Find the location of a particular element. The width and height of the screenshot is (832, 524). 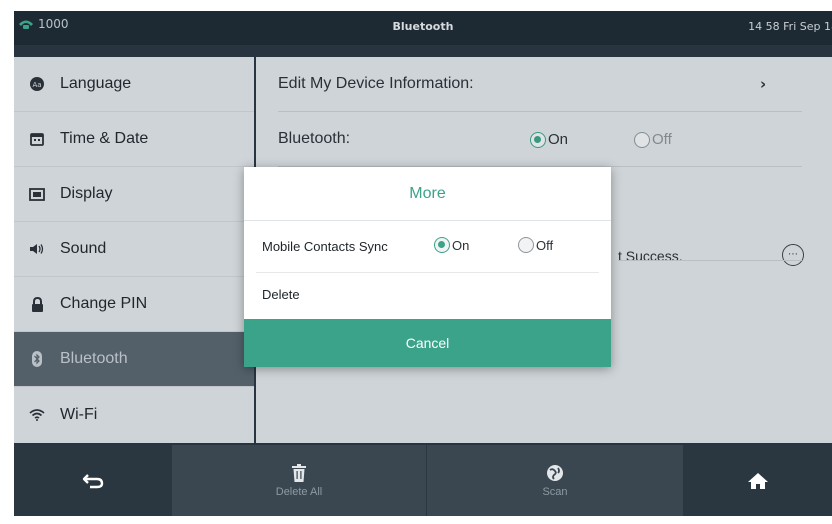

radio-selected-icon is located at coordinates (442, 245).